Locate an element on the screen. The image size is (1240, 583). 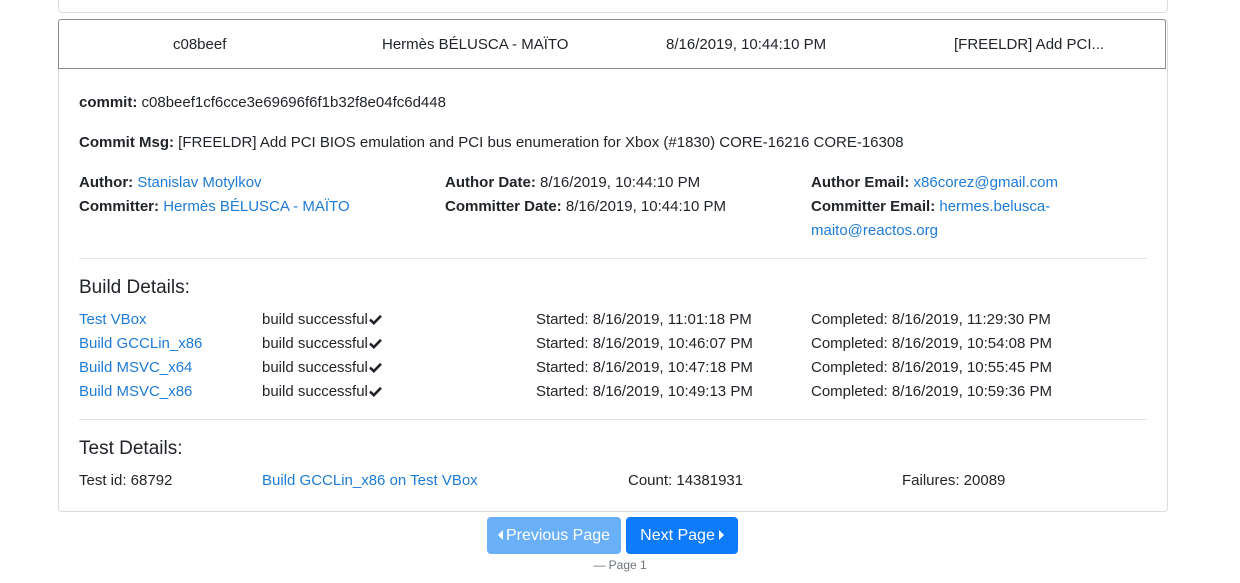
caret-right-icon is located at coordinates (721, 535).